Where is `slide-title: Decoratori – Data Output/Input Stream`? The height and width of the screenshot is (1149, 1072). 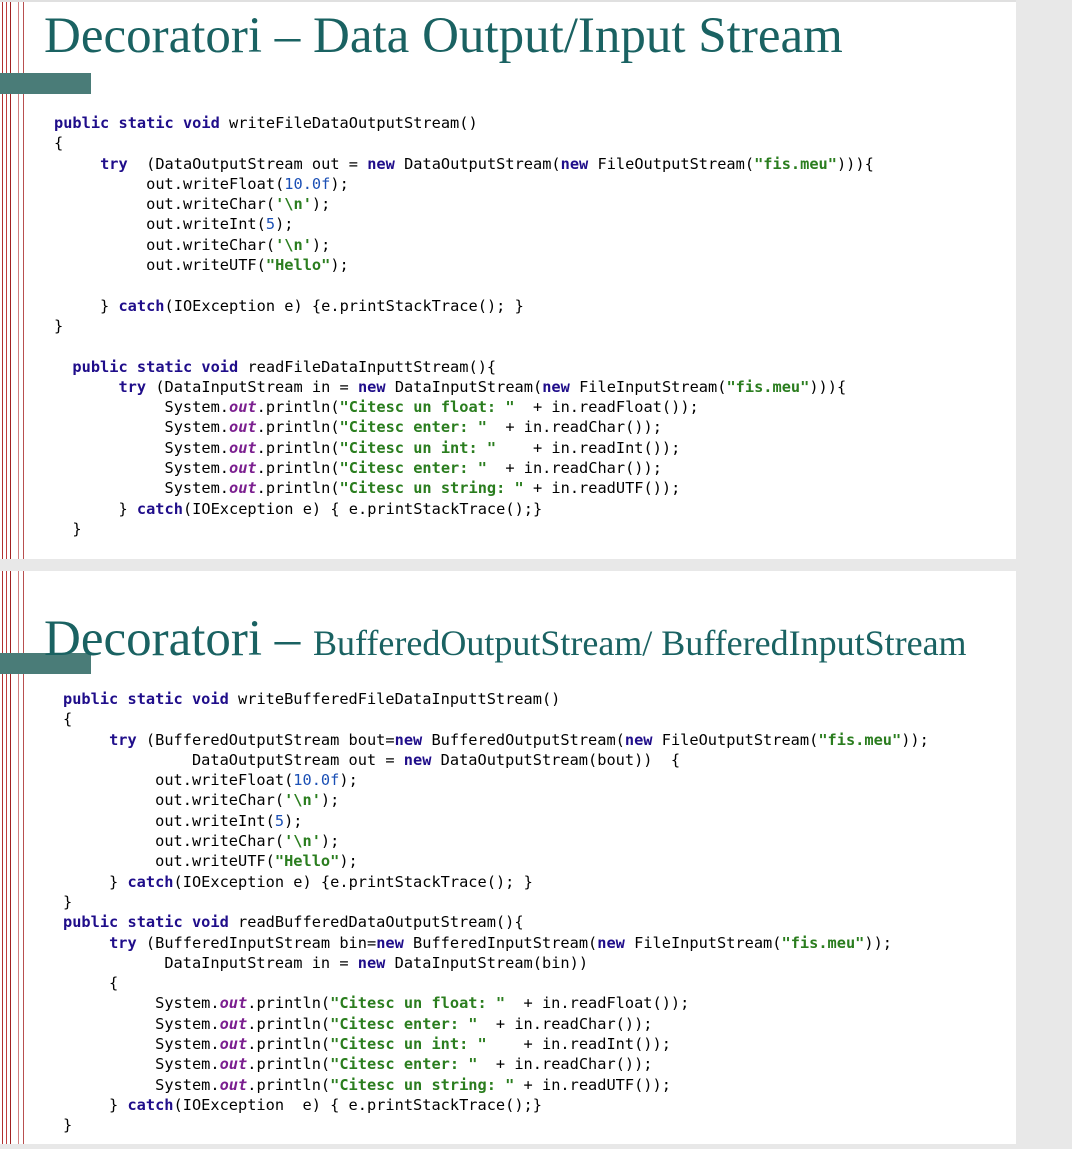 slide-title: Decoratori – Data Output/Input Stream is located at coordinates (443, 36).